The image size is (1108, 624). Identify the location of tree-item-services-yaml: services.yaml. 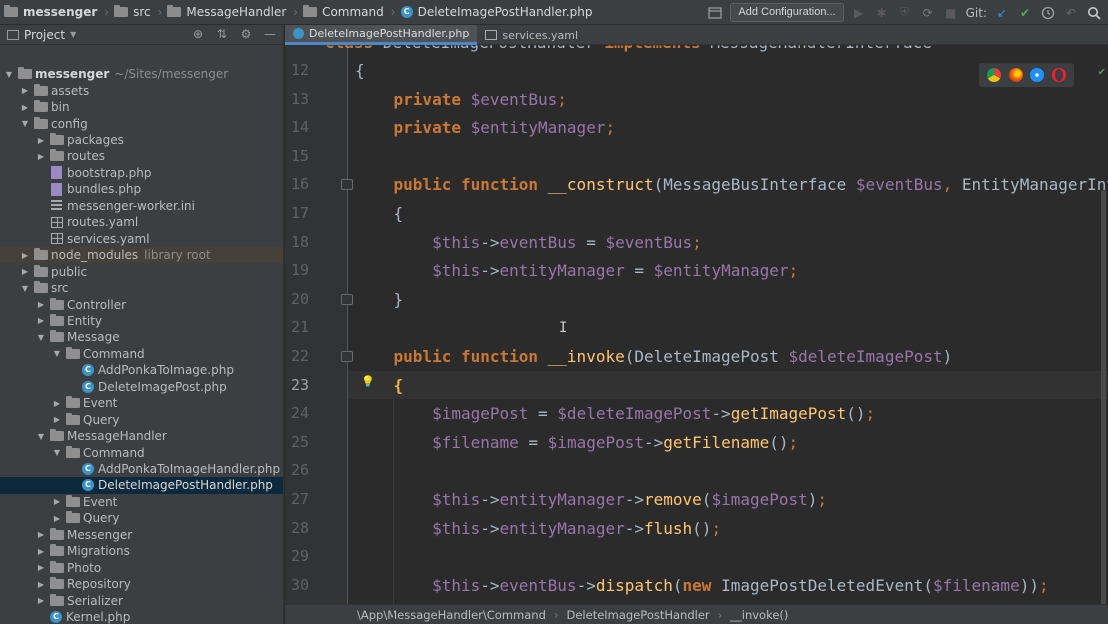
(141, 239).